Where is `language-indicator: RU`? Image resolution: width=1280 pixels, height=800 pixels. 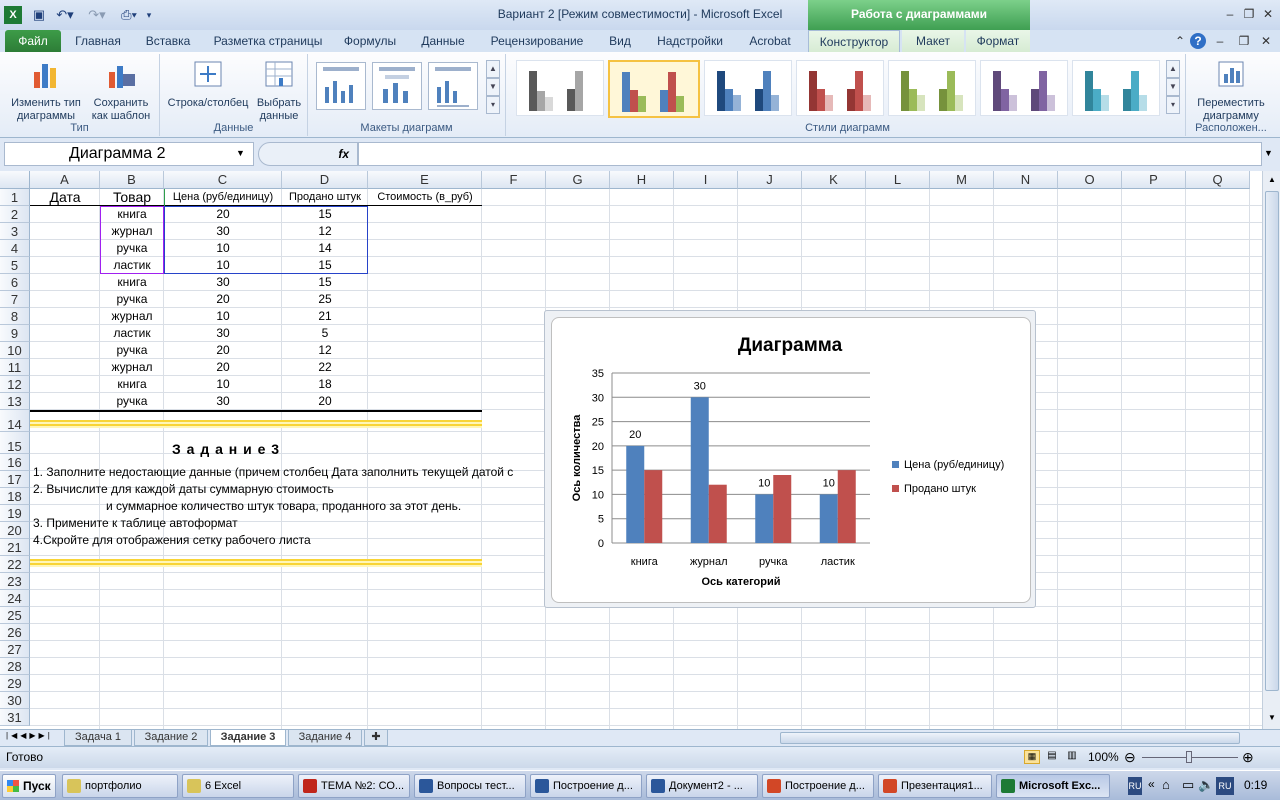
language-indicator: RU is located at coordinates (1225, 786).